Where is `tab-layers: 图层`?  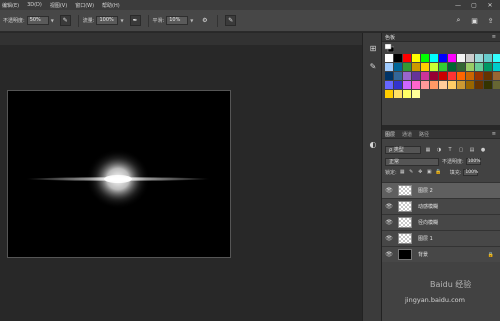 tab-layers: 图层 is located at coordinates (390, 134).